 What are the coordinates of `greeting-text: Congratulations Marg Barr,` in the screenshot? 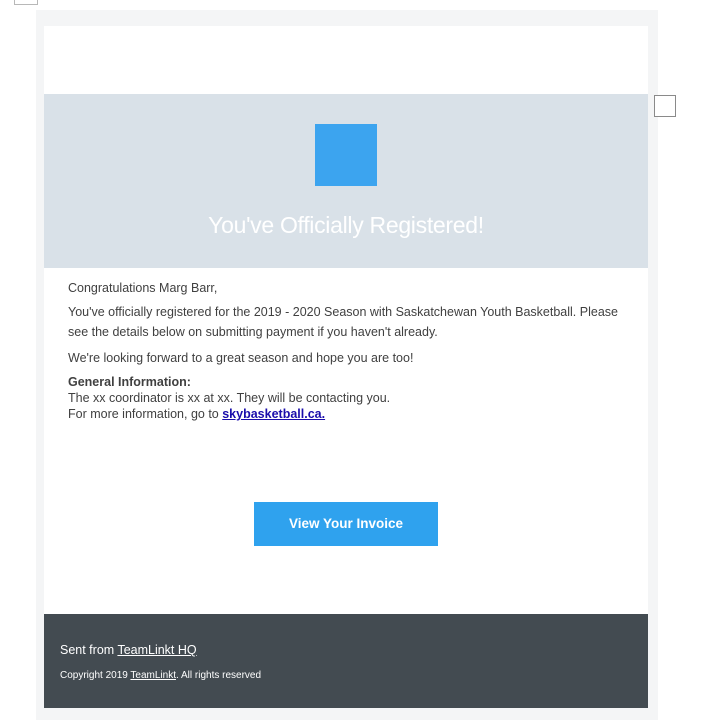 It's located at (143, 288).